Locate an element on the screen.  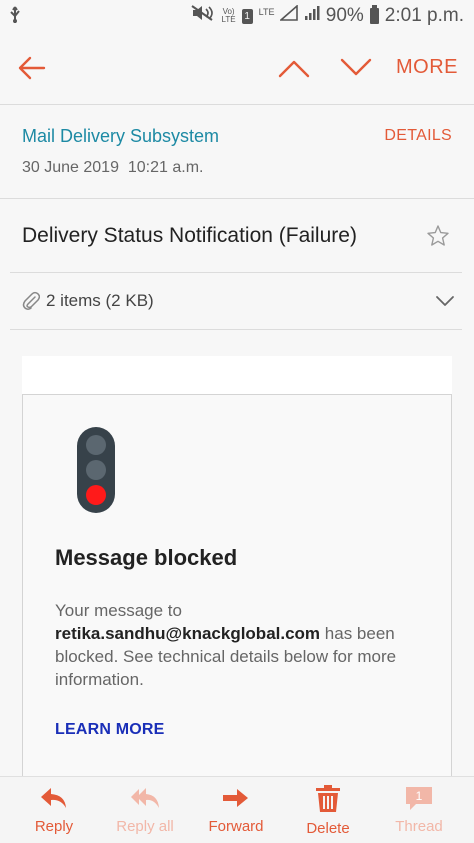
thread-label: Thread is located at coordinates (419, 826).